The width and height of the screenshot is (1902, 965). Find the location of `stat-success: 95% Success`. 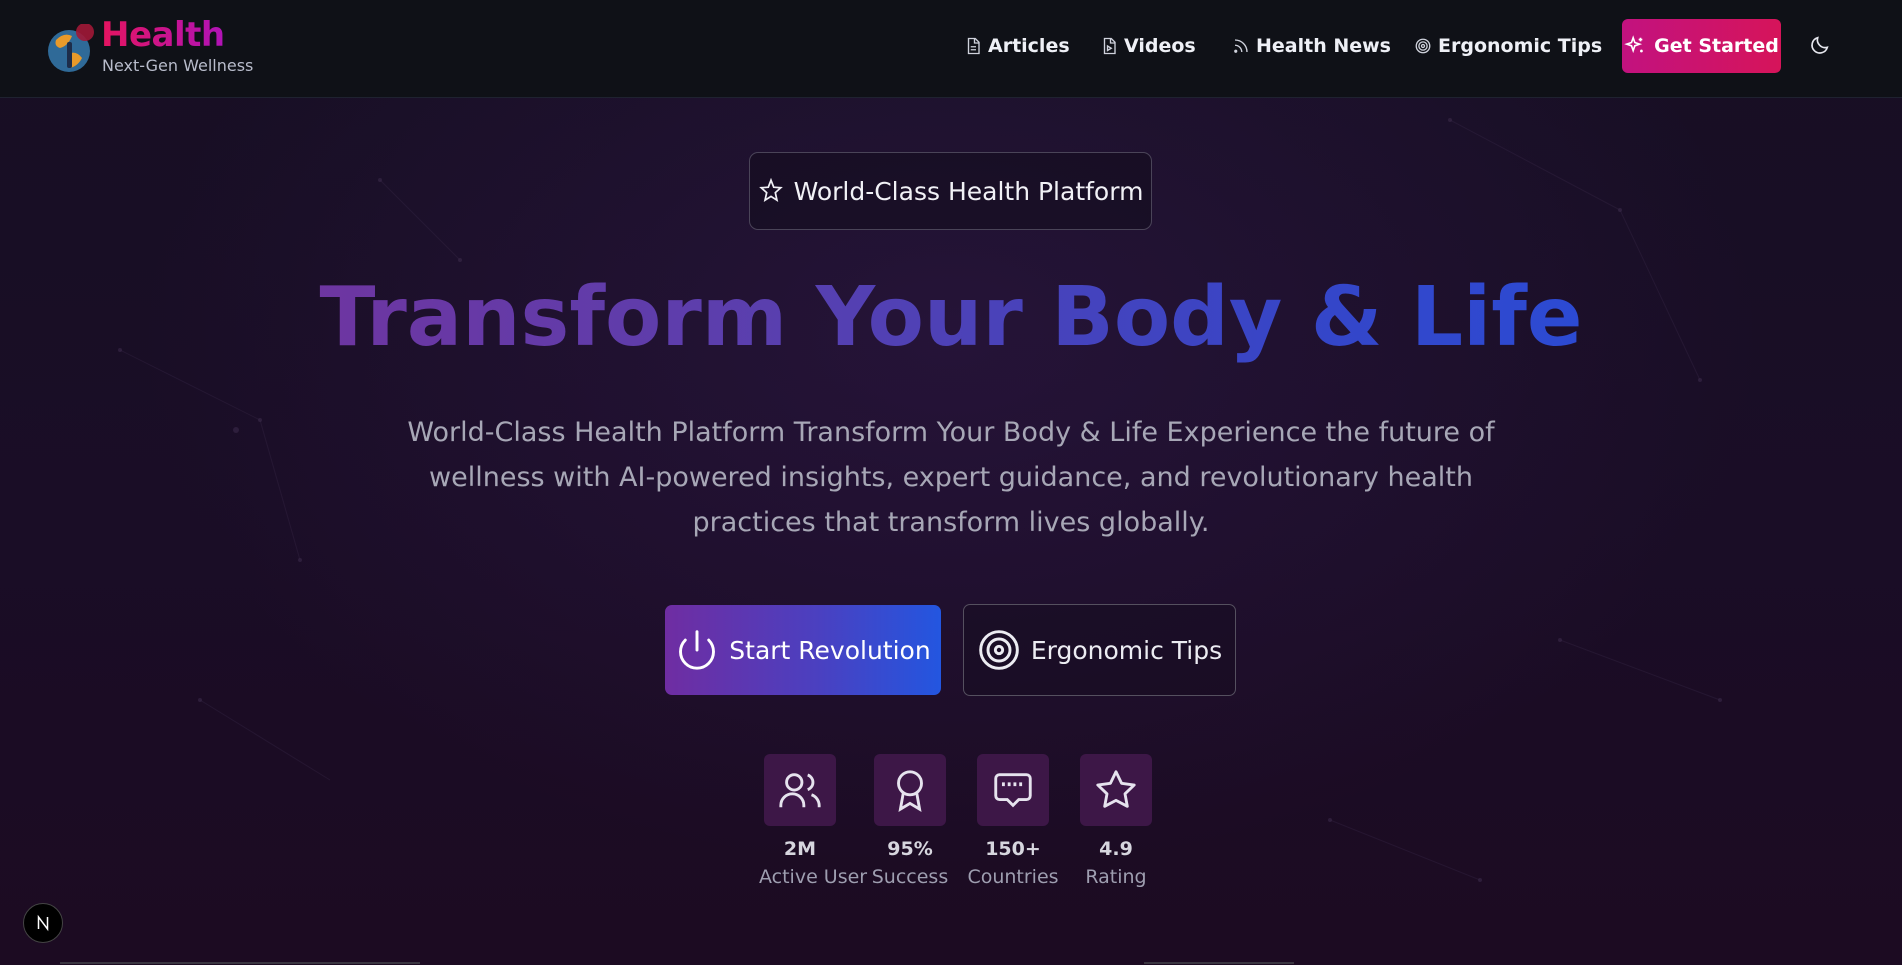

stat-success: 95% Success is located at coordinates (910, 821).